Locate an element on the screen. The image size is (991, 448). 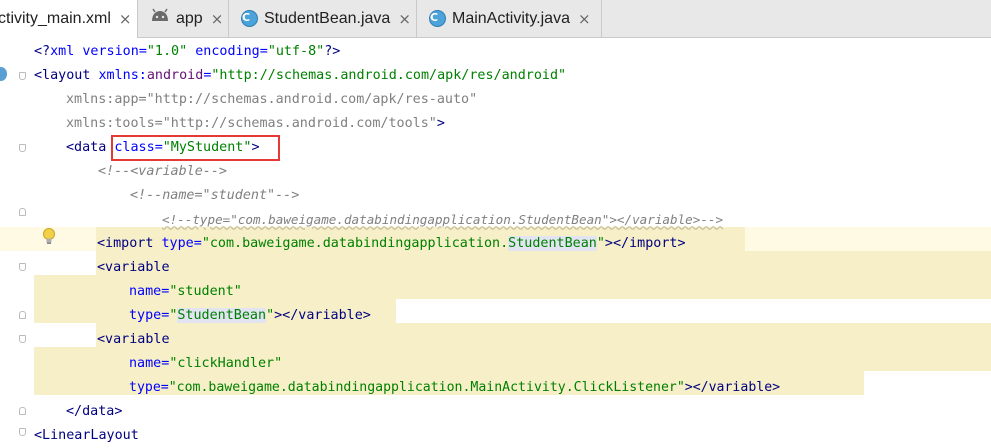
token: <? is located at coordinates (42, 51).